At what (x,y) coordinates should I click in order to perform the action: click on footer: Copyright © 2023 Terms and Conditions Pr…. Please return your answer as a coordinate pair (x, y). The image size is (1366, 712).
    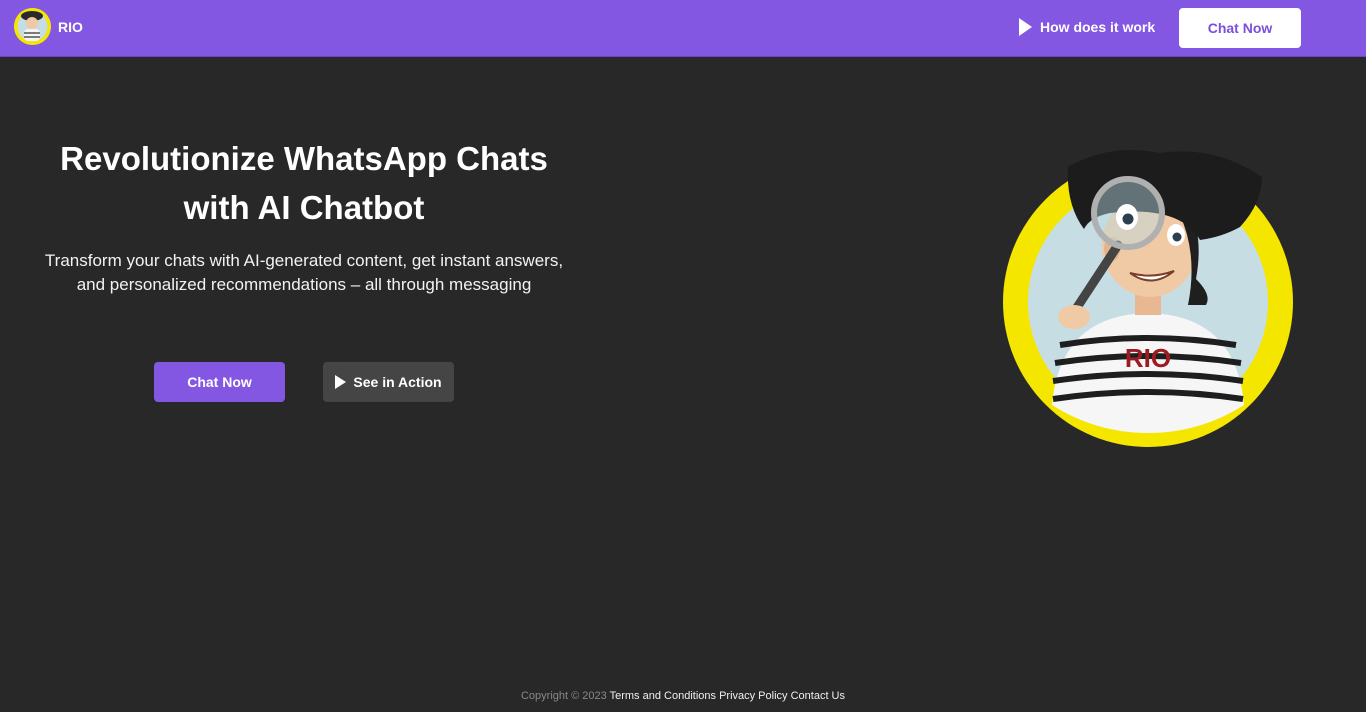
    Looking at the image, I should click on (683, 696).